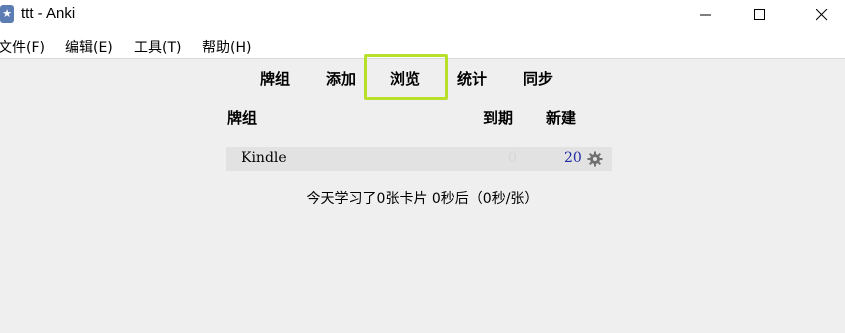  Describe the element at coordinates (406, 77) in the screenshot. I see `browse-highlight-box` at that location.